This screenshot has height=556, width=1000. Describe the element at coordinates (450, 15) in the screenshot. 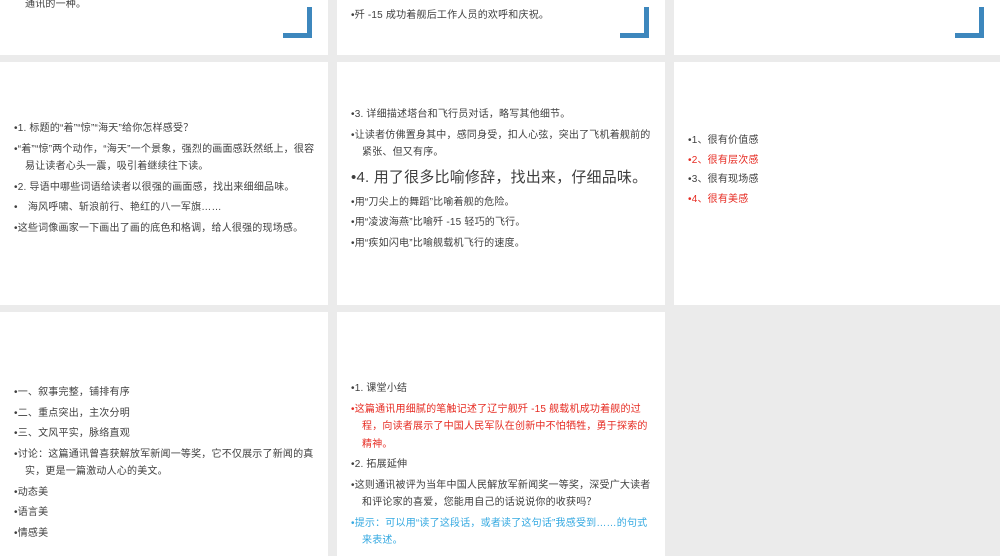

I see `slide-text-line: •歼 -15 成功着舰后工作人员的欢呼和庆祝。` at that location.